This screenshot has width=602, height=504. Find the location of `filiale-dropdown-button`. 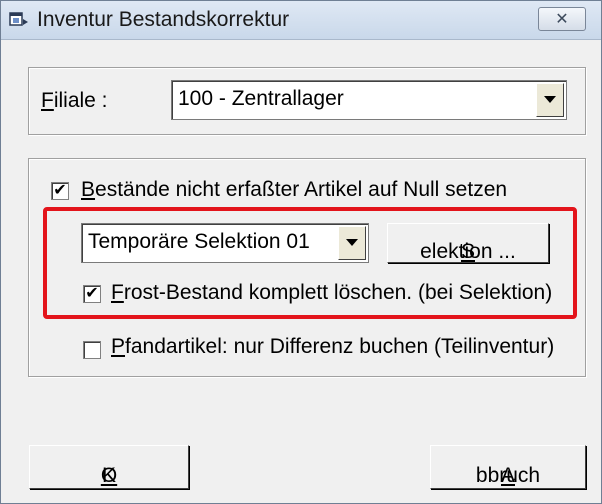

filiale-dropdown-button is located at coordinates (550, 100).